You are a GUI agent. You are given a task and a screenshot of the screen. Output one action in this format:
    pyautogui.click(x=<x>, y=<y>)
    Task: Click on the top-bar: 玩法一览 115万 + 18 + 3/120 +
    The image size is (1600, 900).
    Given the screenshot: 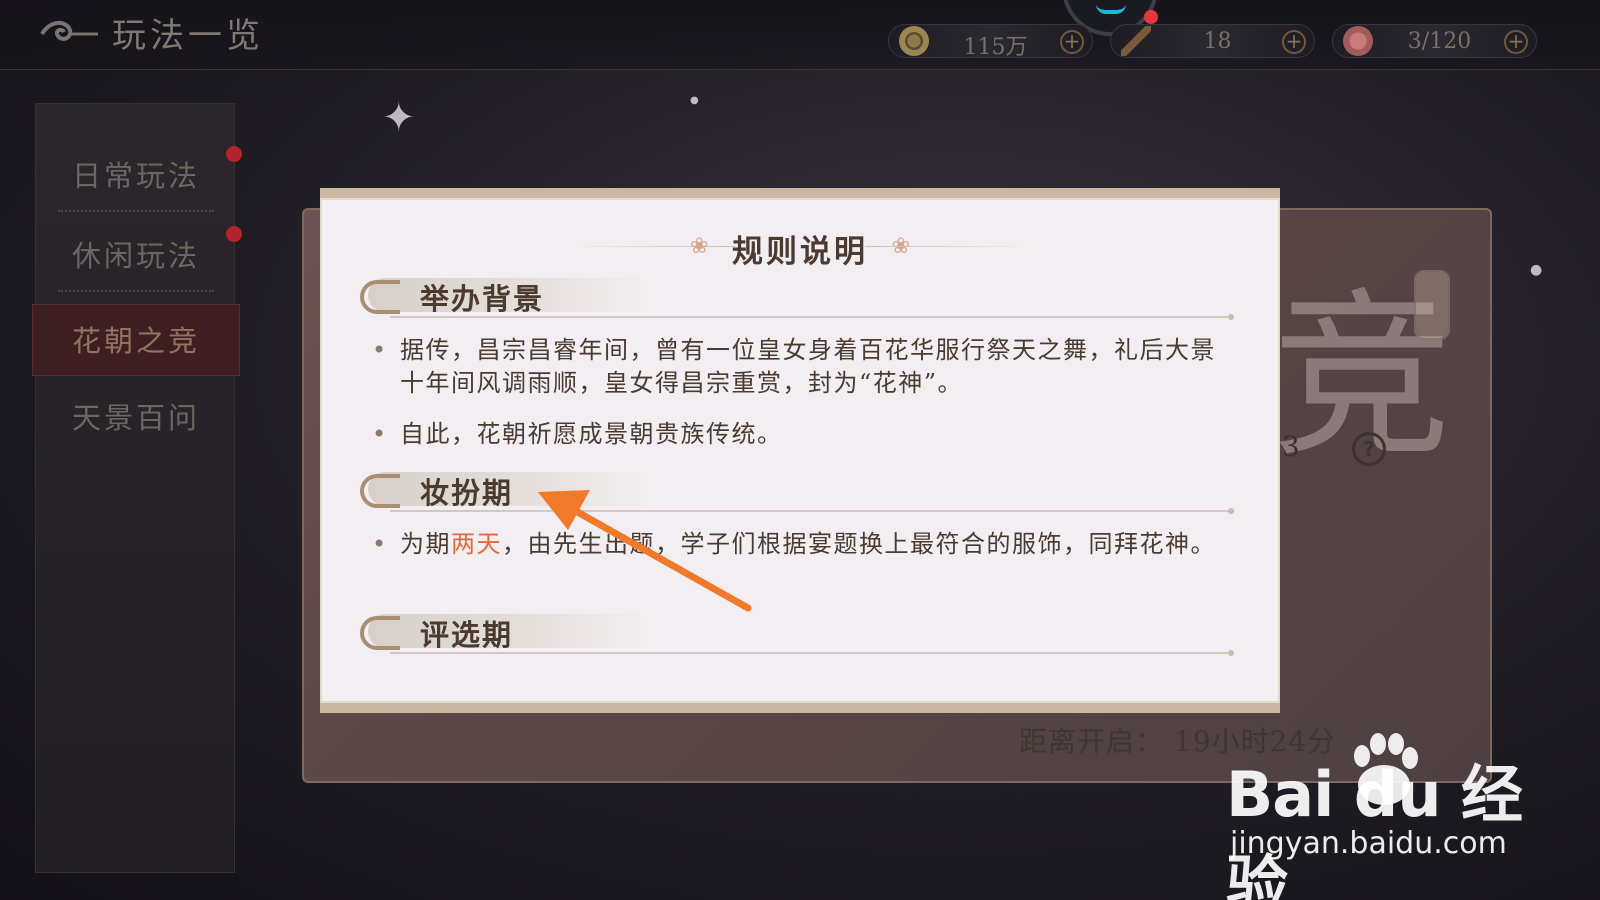 What is the action you would take?
    pyautogui.click(x=800, y=35)
    